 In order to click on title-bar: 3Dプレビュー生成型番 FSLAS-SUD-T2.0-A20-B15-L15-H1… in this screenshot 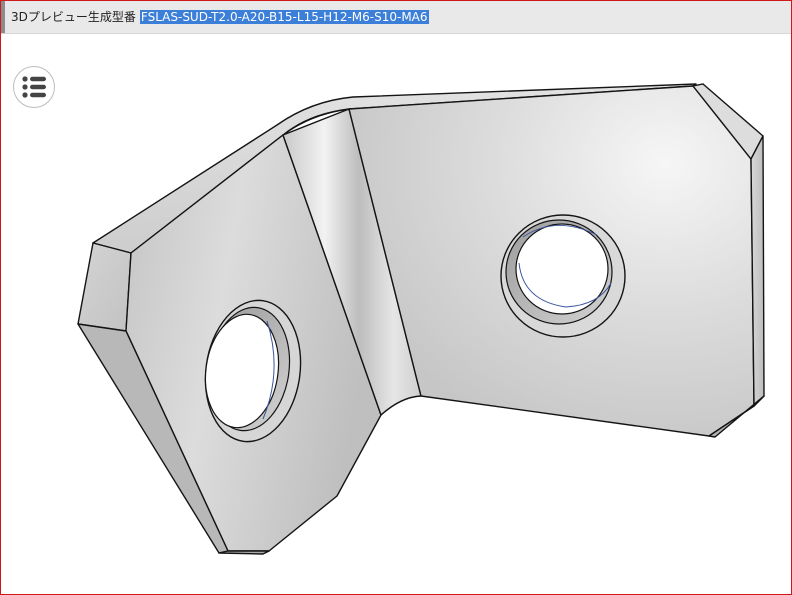, I will do `click(396, 17)`.